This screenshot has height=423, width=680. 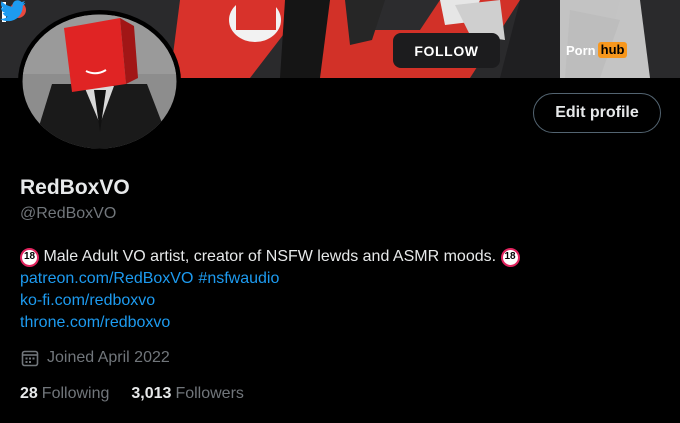 I want to click on throne-link: throne.com/redboxvo, so click(x=95, y=323).